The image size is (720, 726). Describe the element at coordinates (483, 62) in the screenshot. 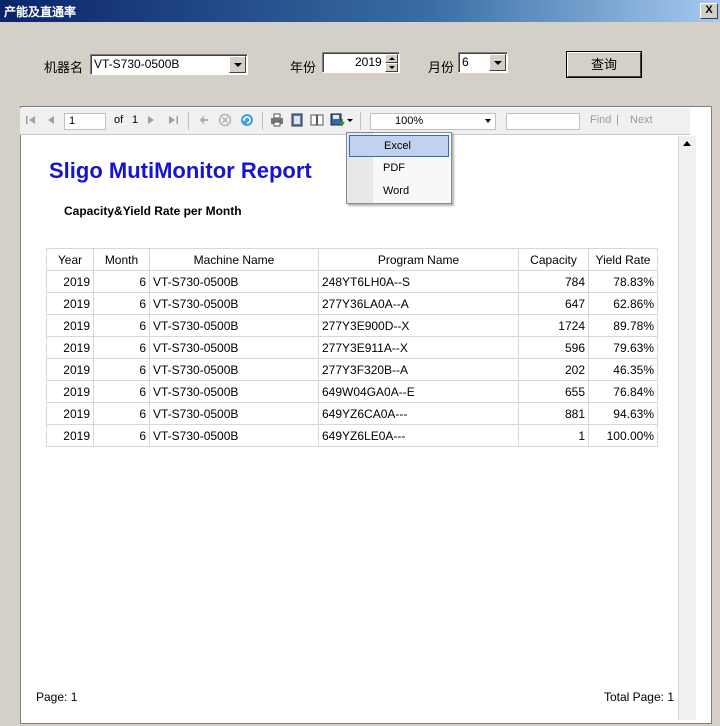

I see `month-select: 6` at that location.